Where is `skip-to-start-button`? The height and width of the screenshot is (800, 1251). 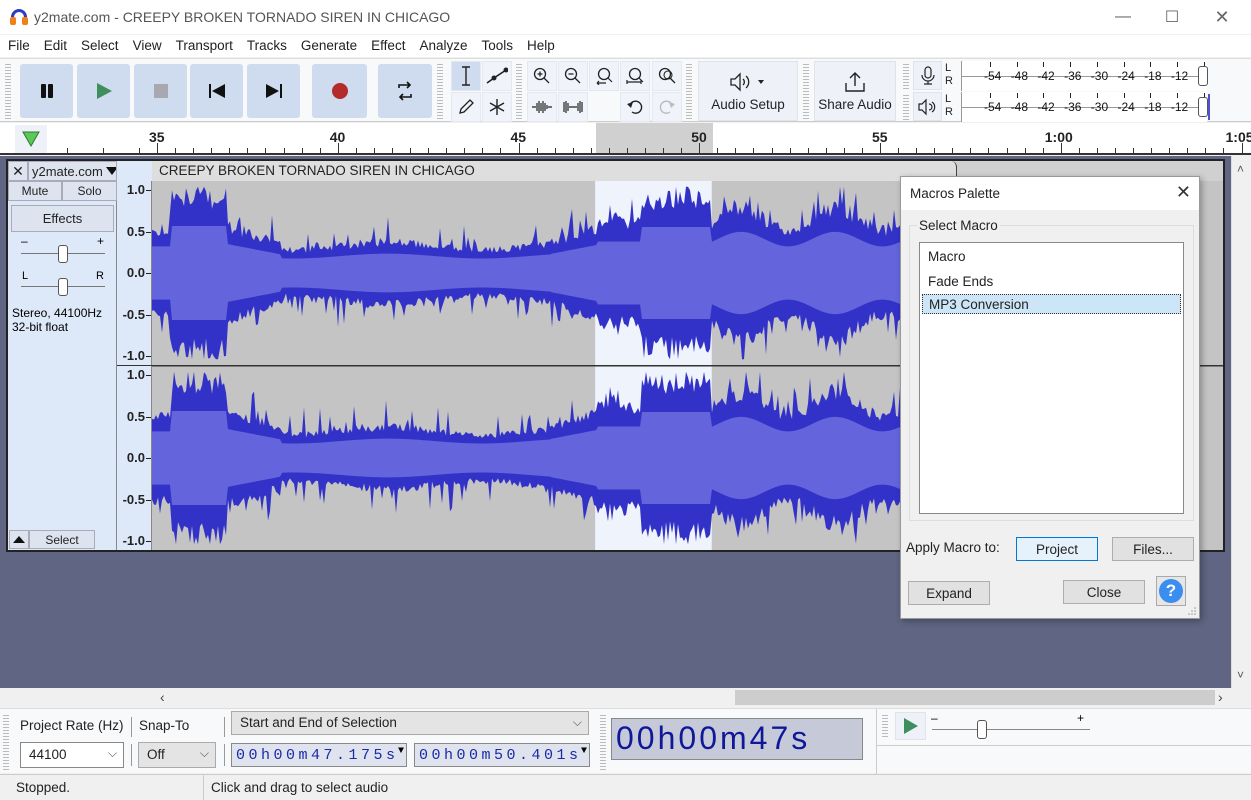
skip-to-start-button is located at coordinates (216, 91).